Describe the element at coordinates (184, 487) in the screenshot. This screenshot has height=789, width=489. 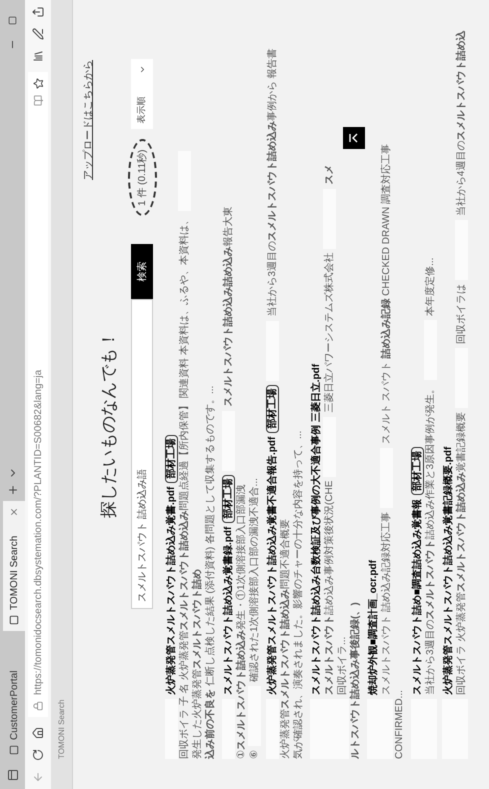
I see `snippet-text: 回収ボイラ 子 名 火炉蒸発管スメルトスパウト詰め込み問題点経過【所内保管】 関連資料 本資料は、ふるや、本資料は、` at that location.